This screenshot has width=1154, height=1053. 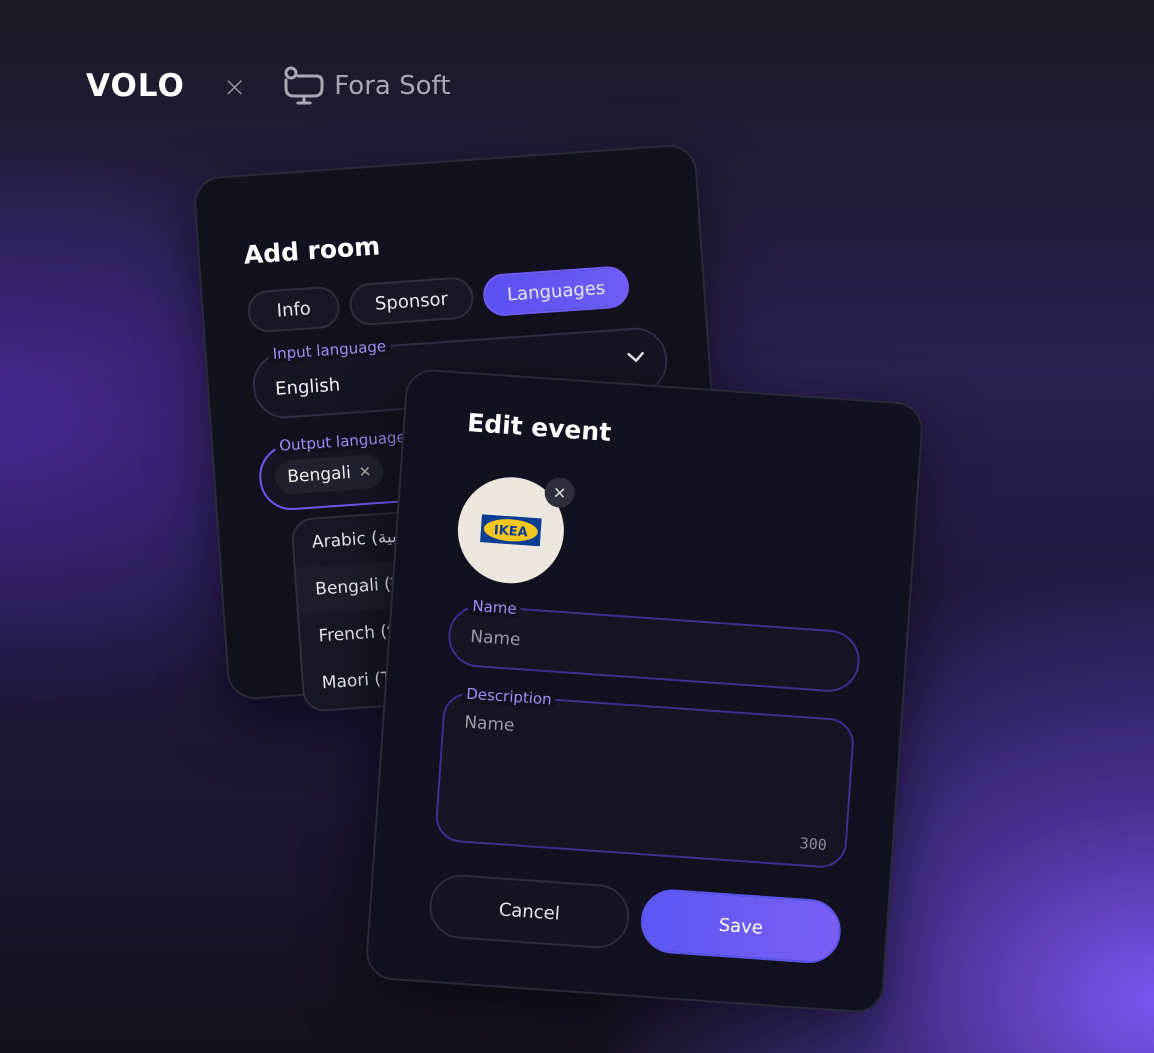 What do you see at coordinates (294, 309) in the screenshot?
I see `tab-info: Info` at bounding box center [294, 309].